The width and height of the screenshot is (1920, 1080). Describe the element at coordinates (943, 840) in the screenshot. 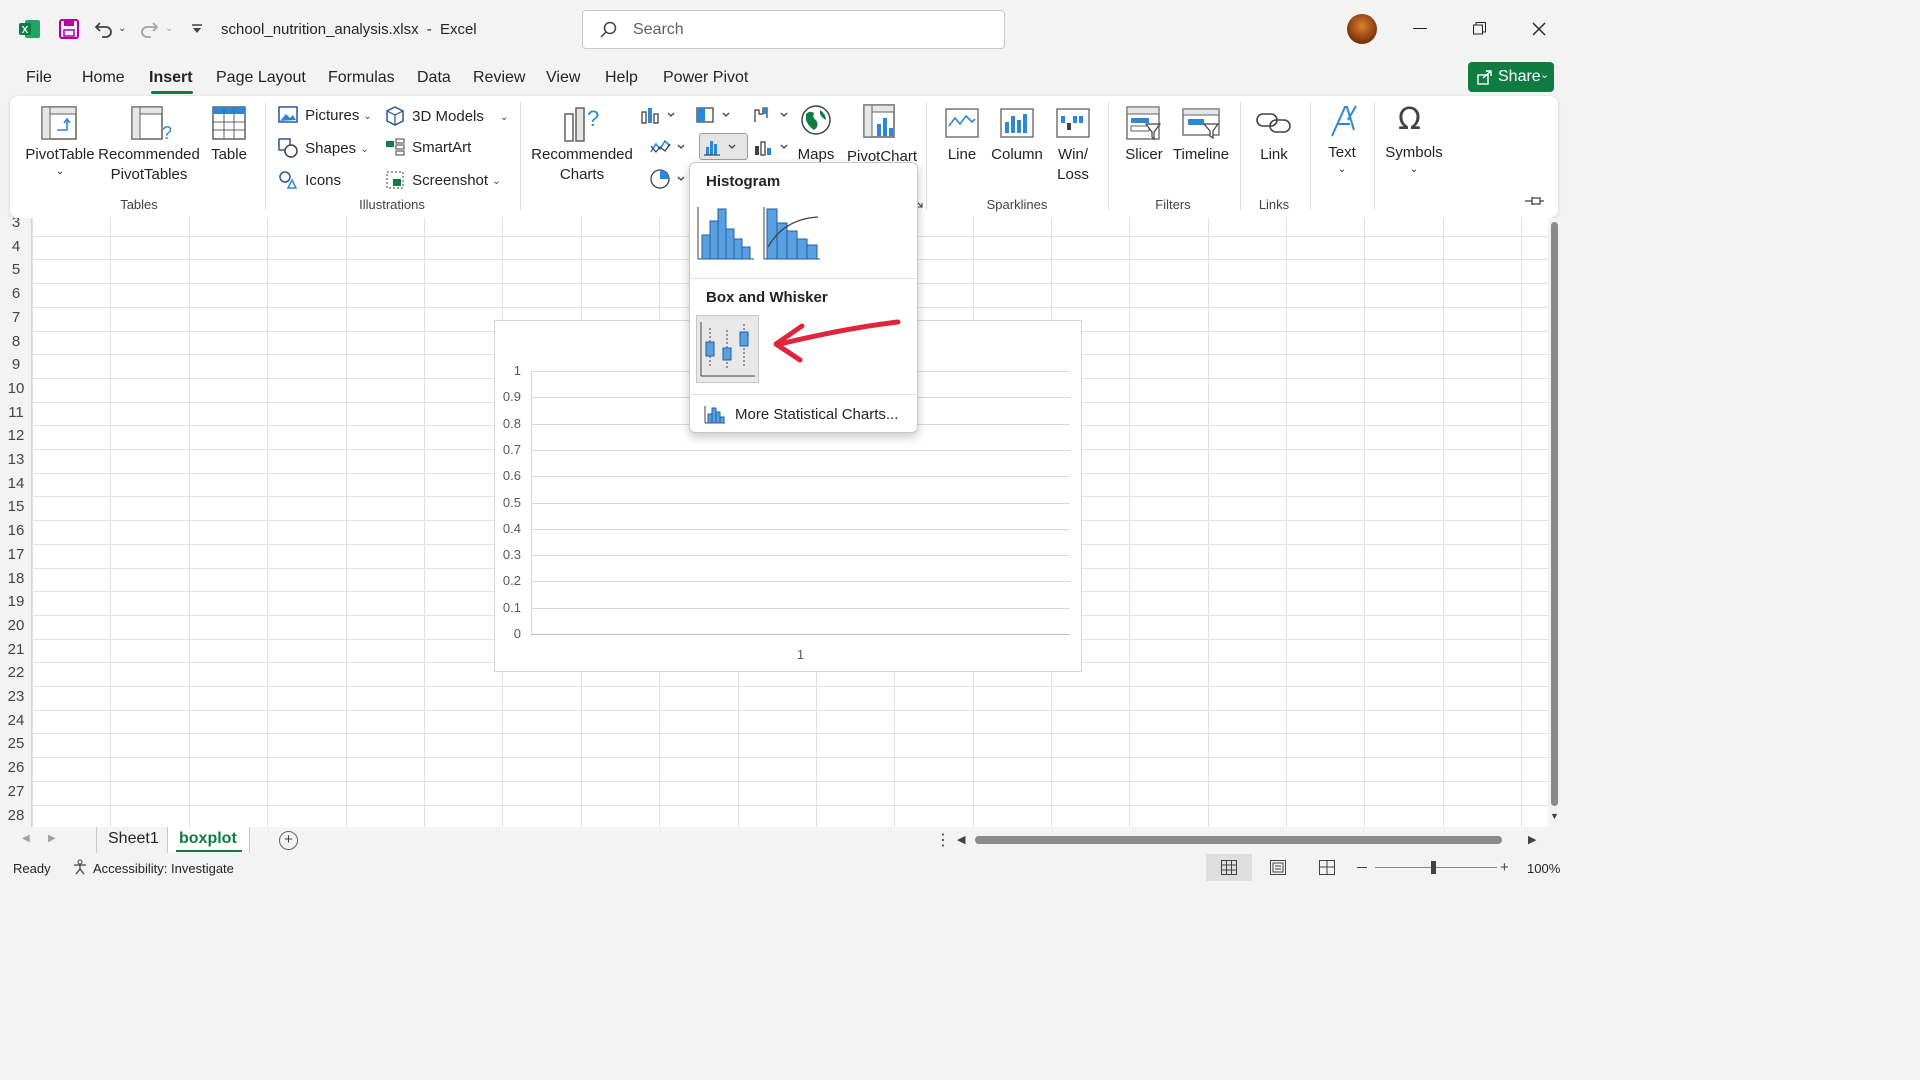

I see `tab-split-handle-icon: ⋮` at that location.